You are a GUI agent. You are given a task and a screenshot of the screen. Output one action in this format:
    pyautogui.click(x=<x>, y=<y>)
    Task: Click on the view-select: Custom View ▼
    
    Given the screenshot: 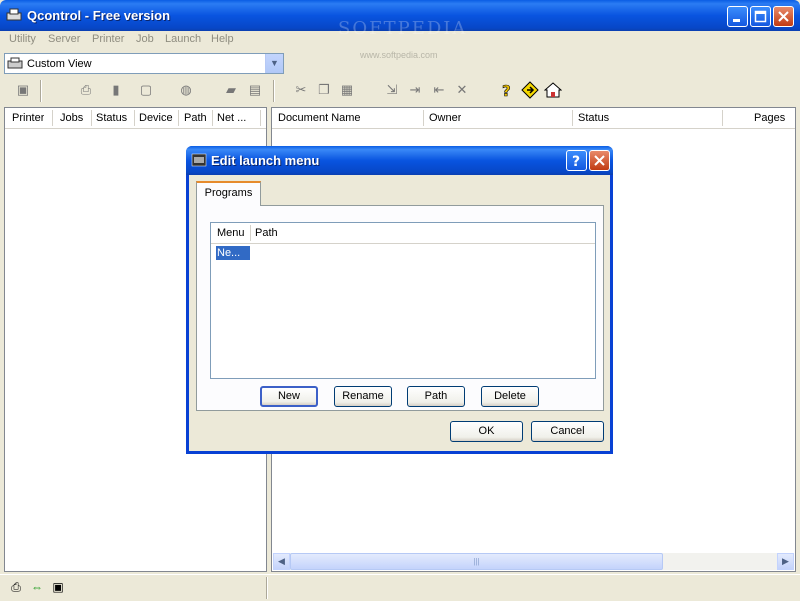 What is the action you would take?
    pyautogui.click(x=144, y=63)
    